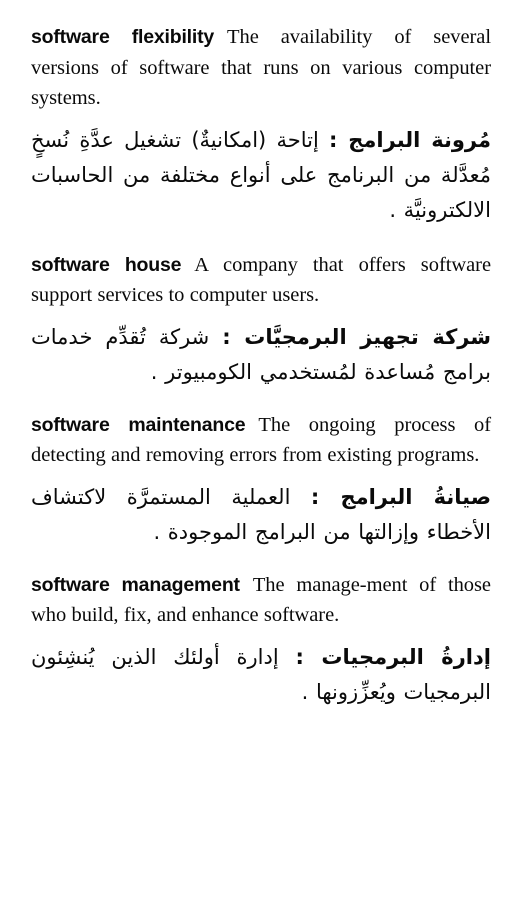 The height and width of the screenshot is (900, 523). I want to click on headword-arabic: مُرونة البرامج :, so click(410, 139).